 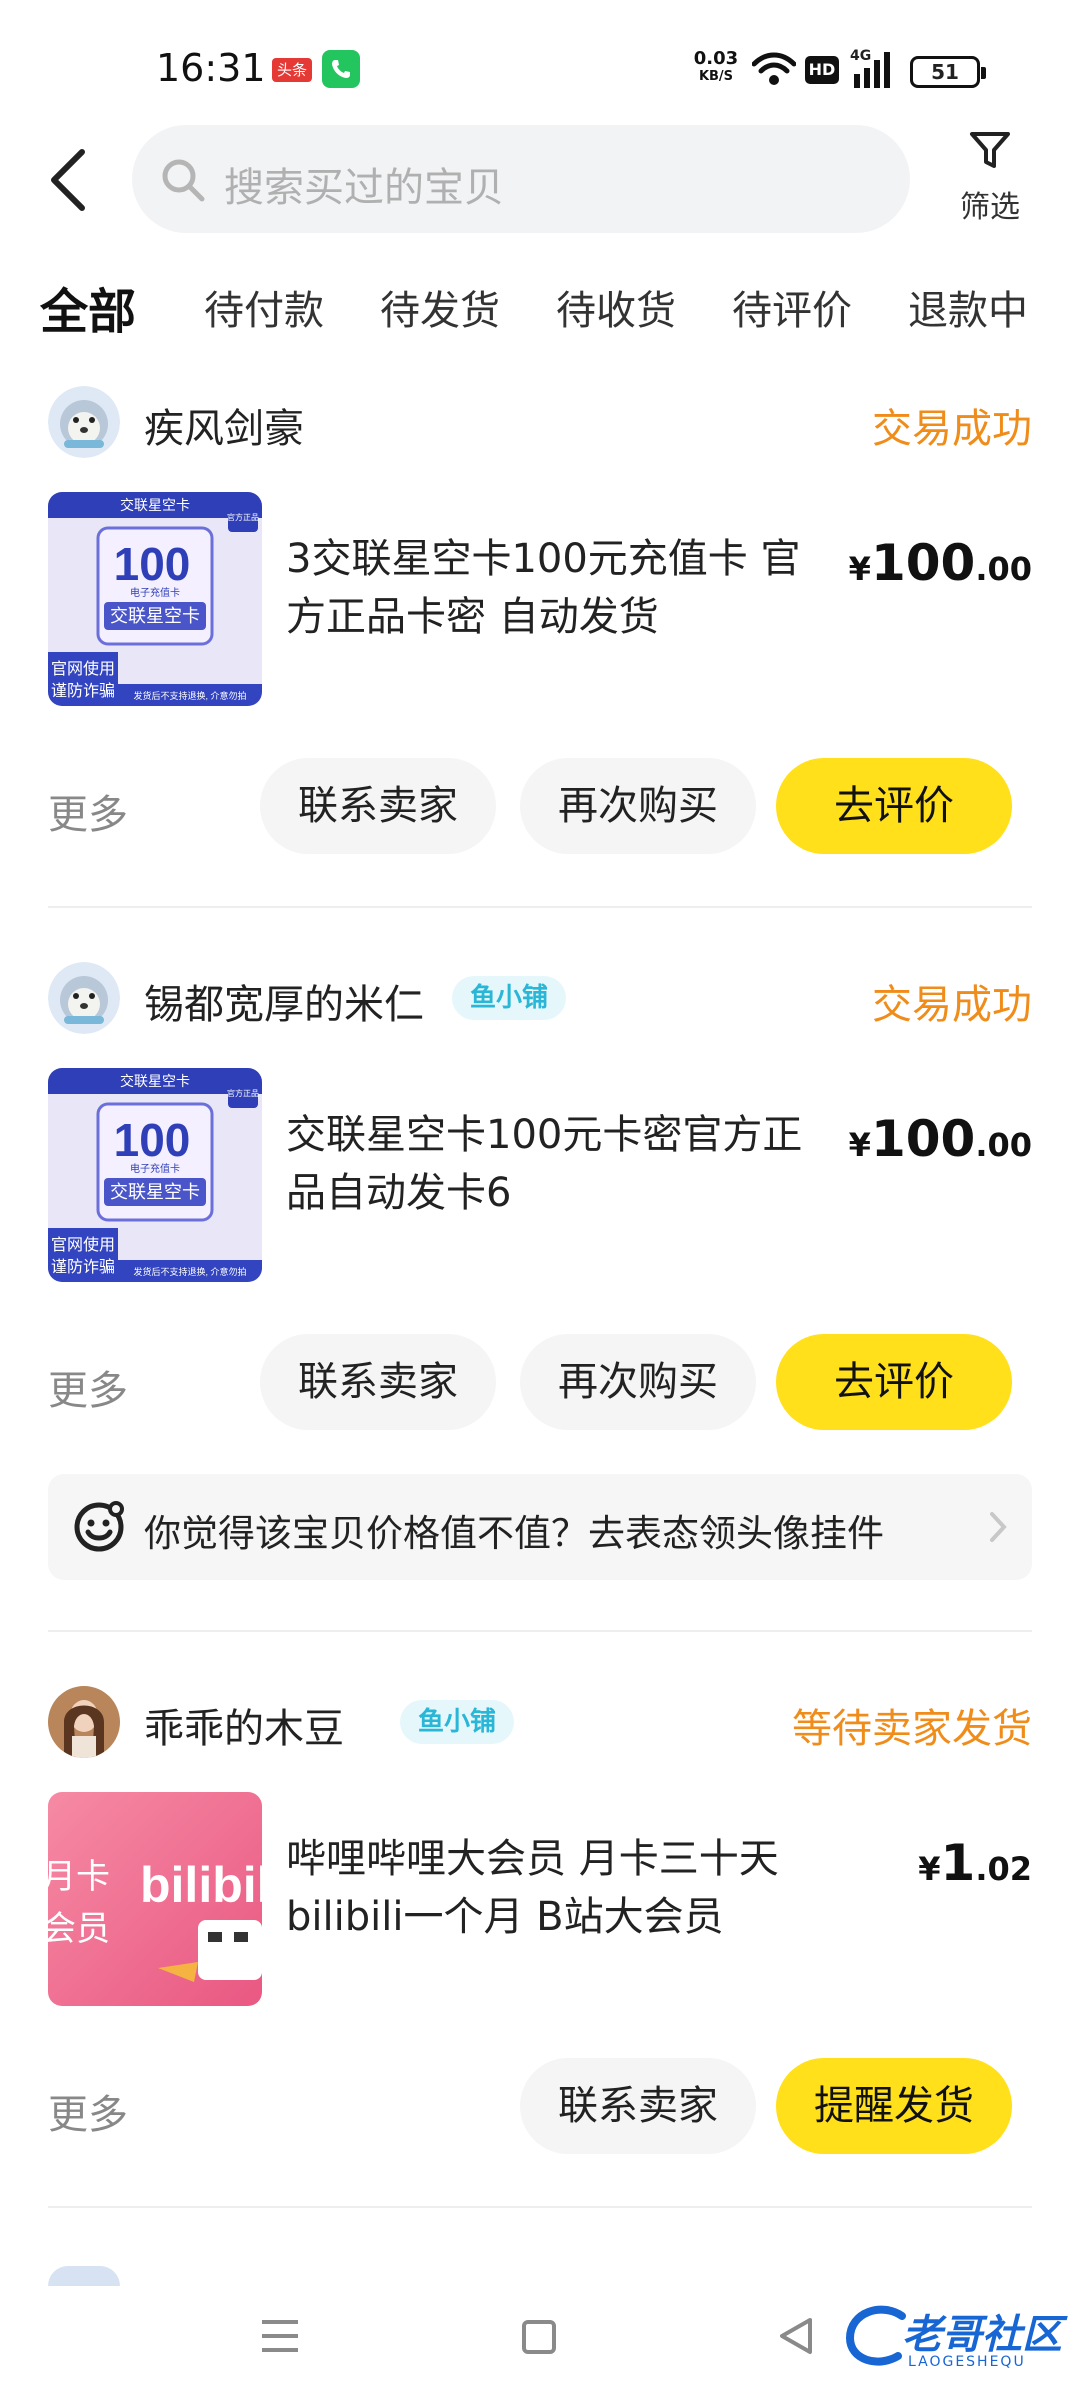 What do you see at coordinates (796, 2338) in the screenshot?
I see `system-back-button` at bounding box center [796, 2338].